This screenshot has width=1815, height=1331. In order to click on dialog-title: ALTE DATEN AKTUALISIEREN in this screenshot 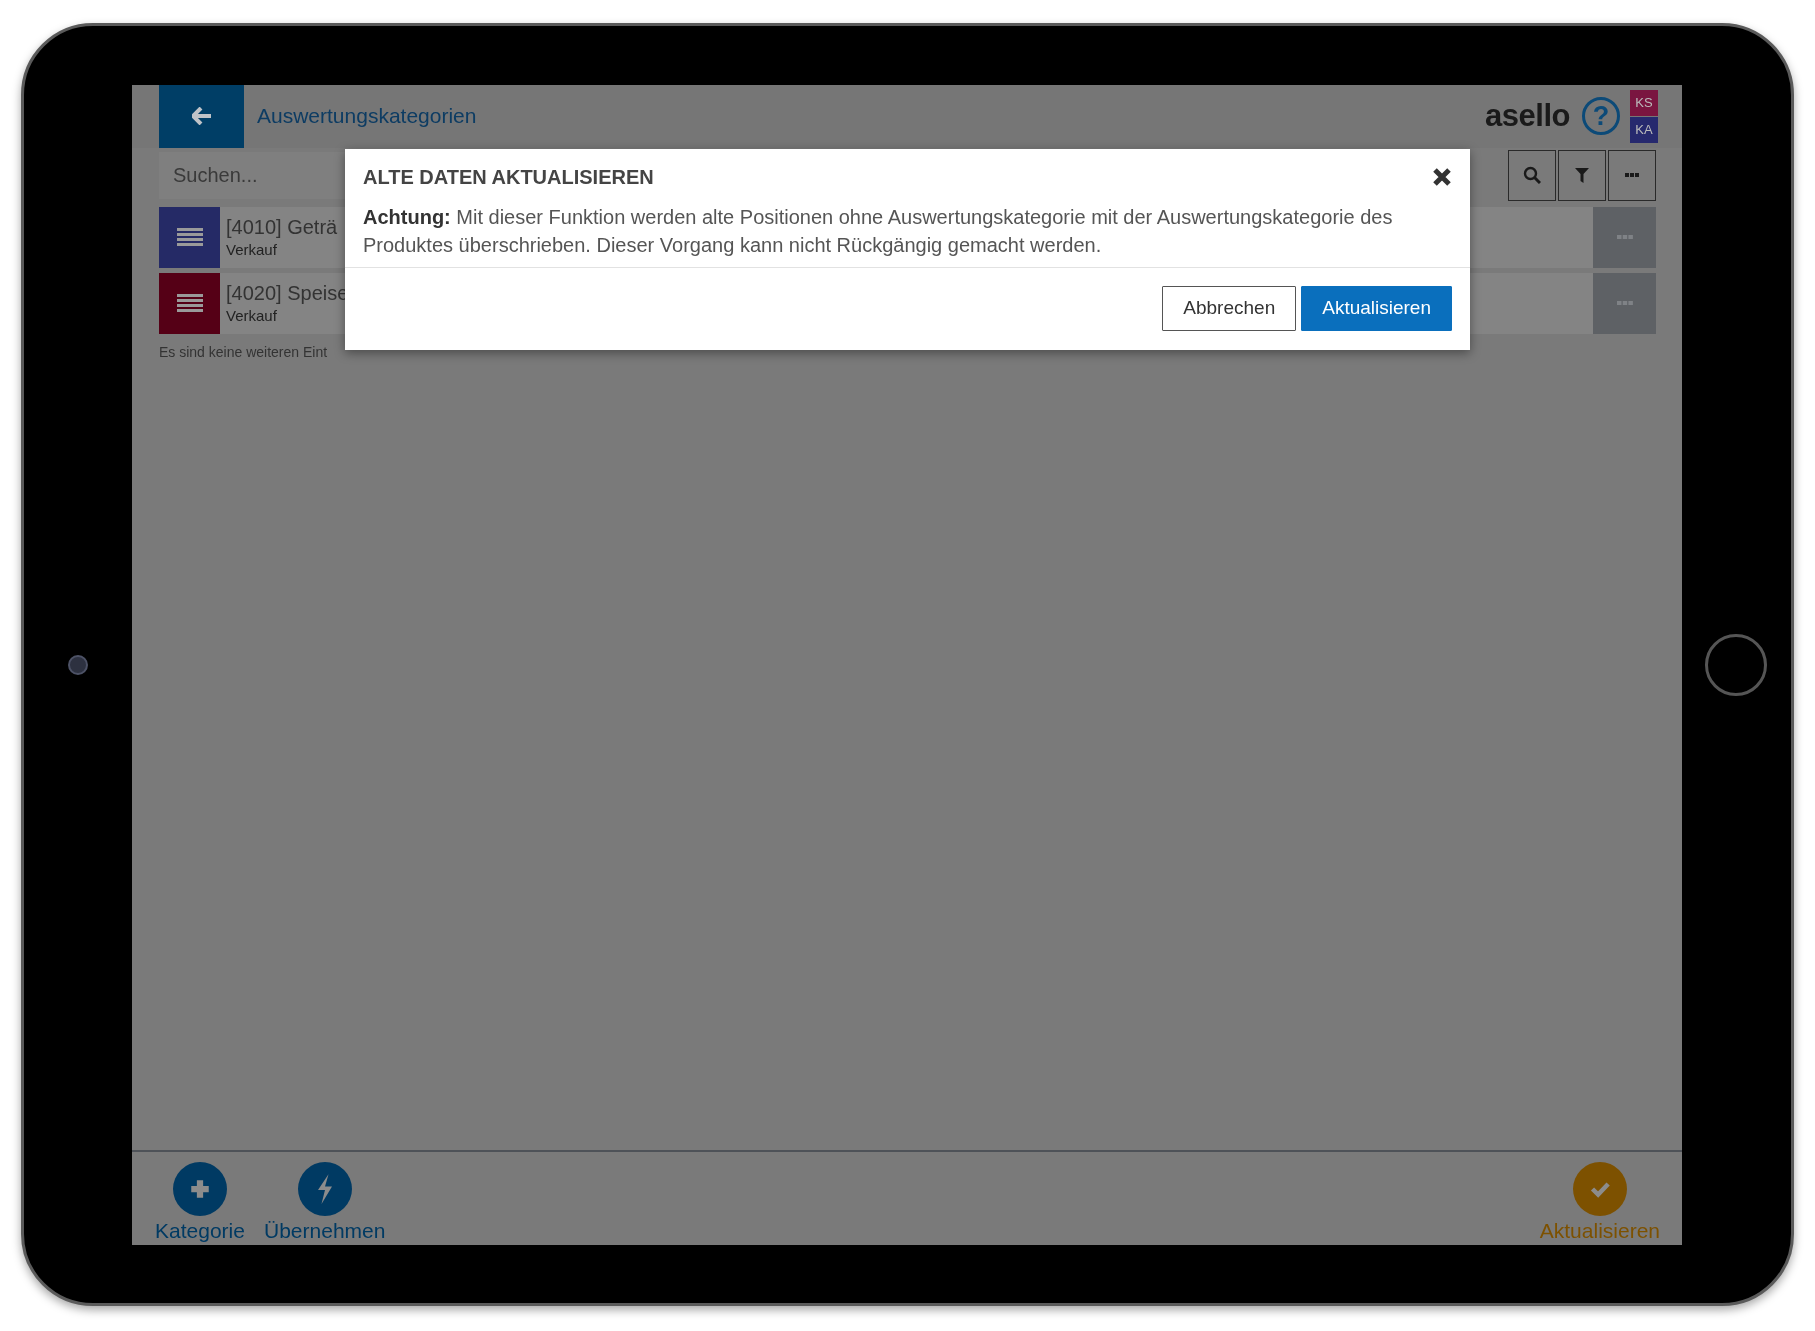, I will do `click(508, 177)`.